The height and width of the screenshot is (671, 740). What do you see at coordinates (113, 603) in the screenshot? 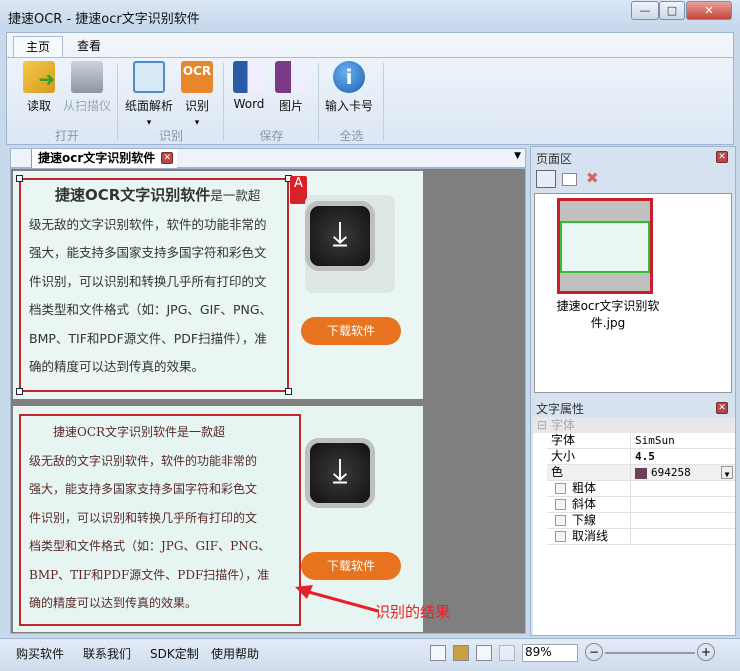
I see `result-line: 确的精度可以达到传真的效果。` at bounding box center [113, 603].